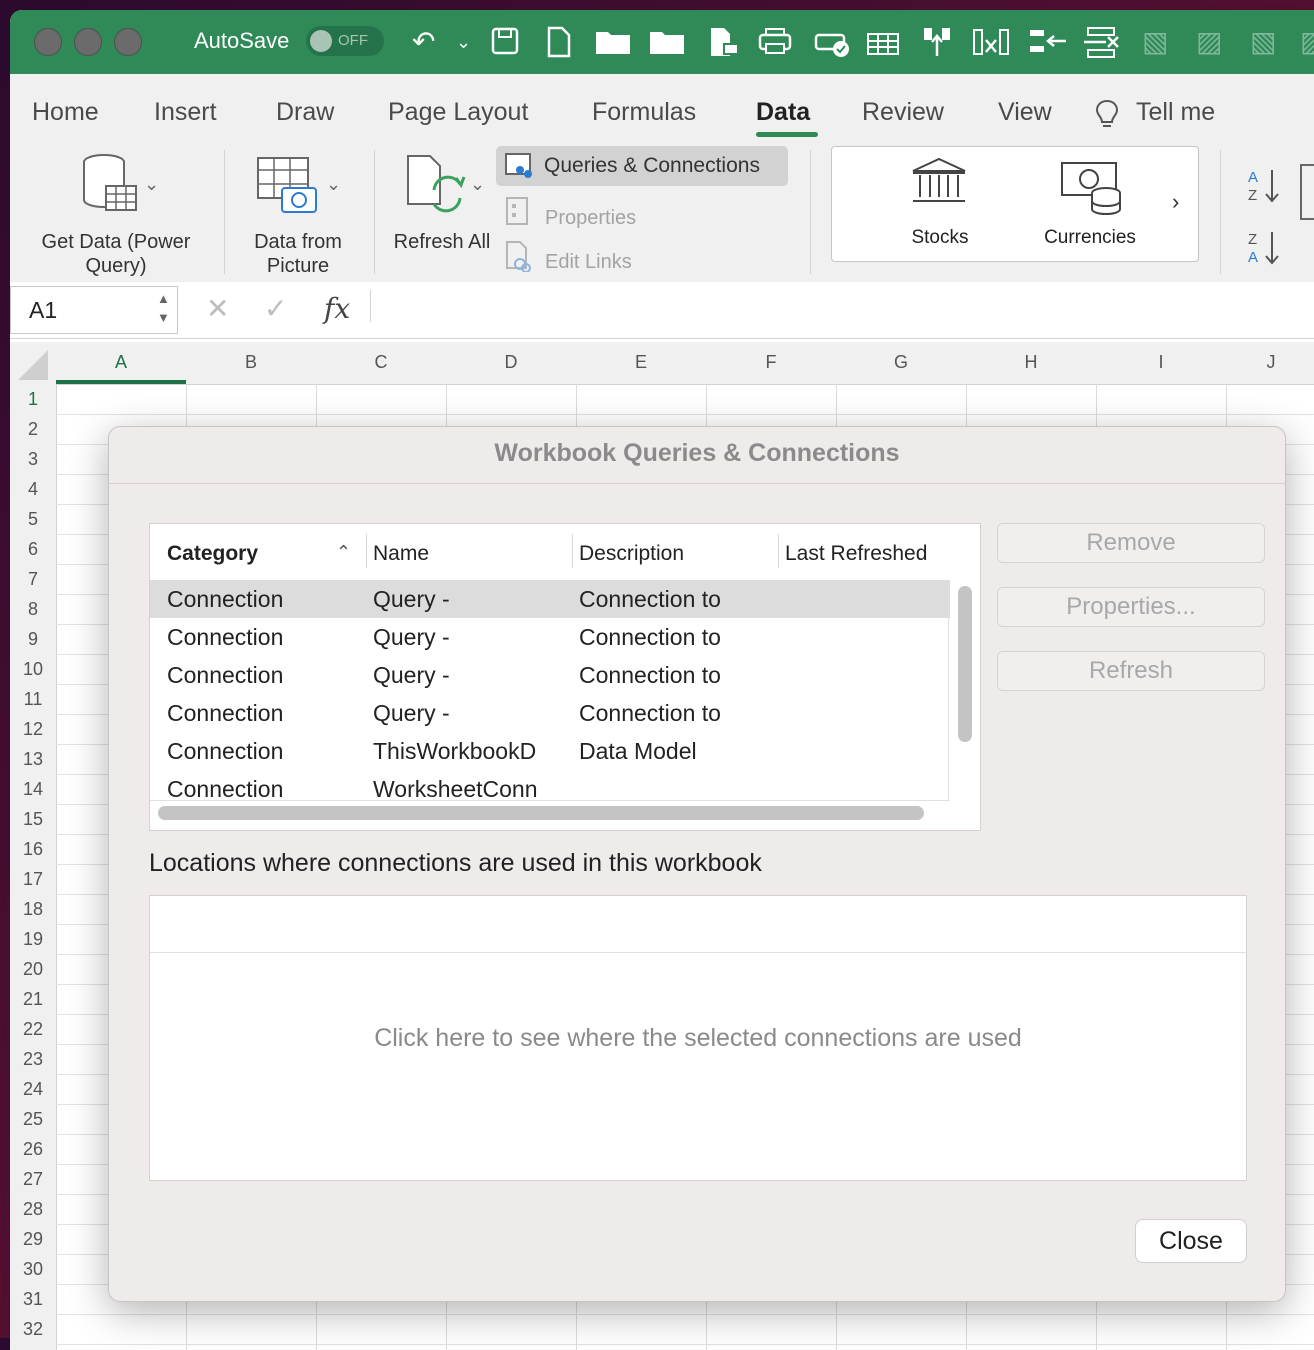 This screenshot has width=1314, height=1350. I want to click on edit-links-button: Edit Links, so click(588, 262).